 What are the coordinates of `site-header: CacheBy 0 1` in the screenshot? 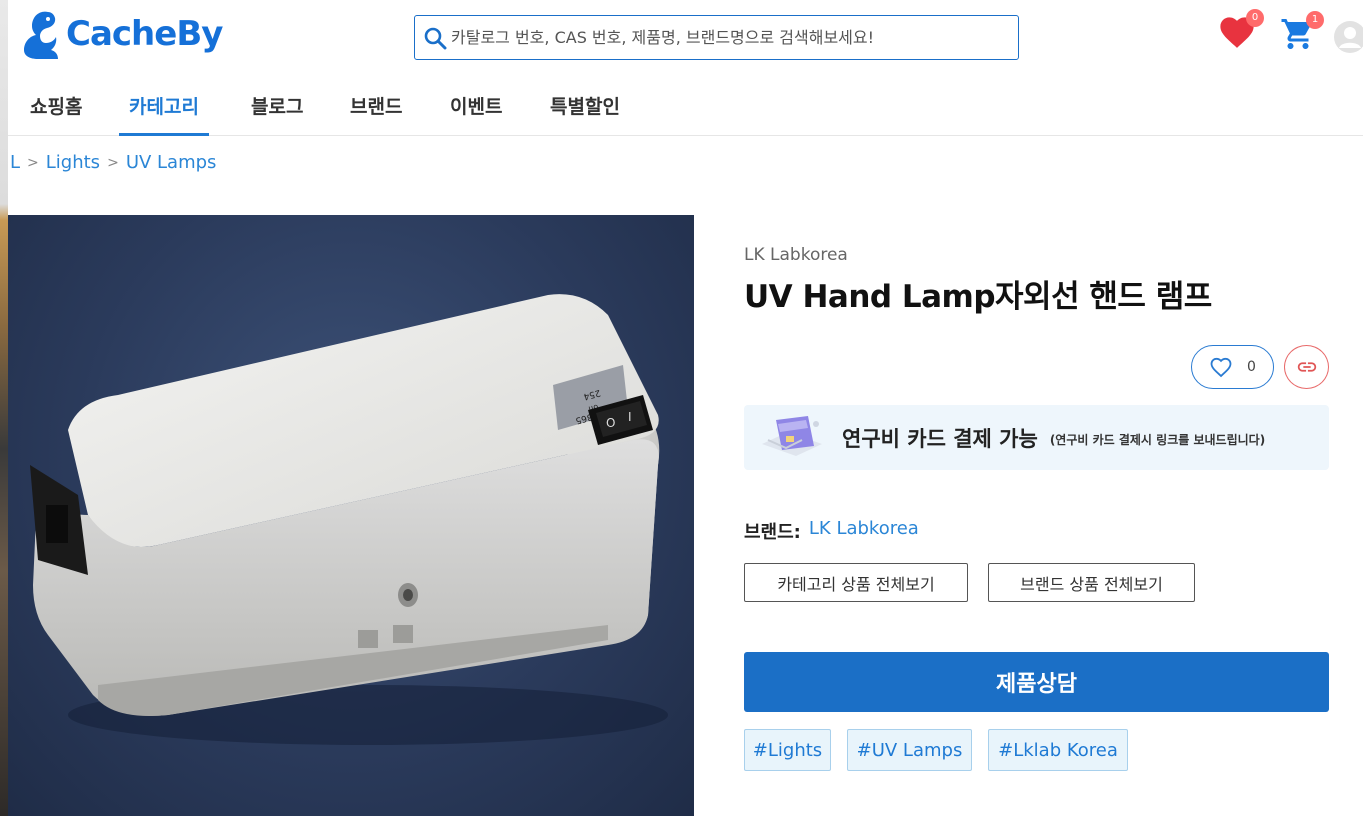 It's located at (685, 40).